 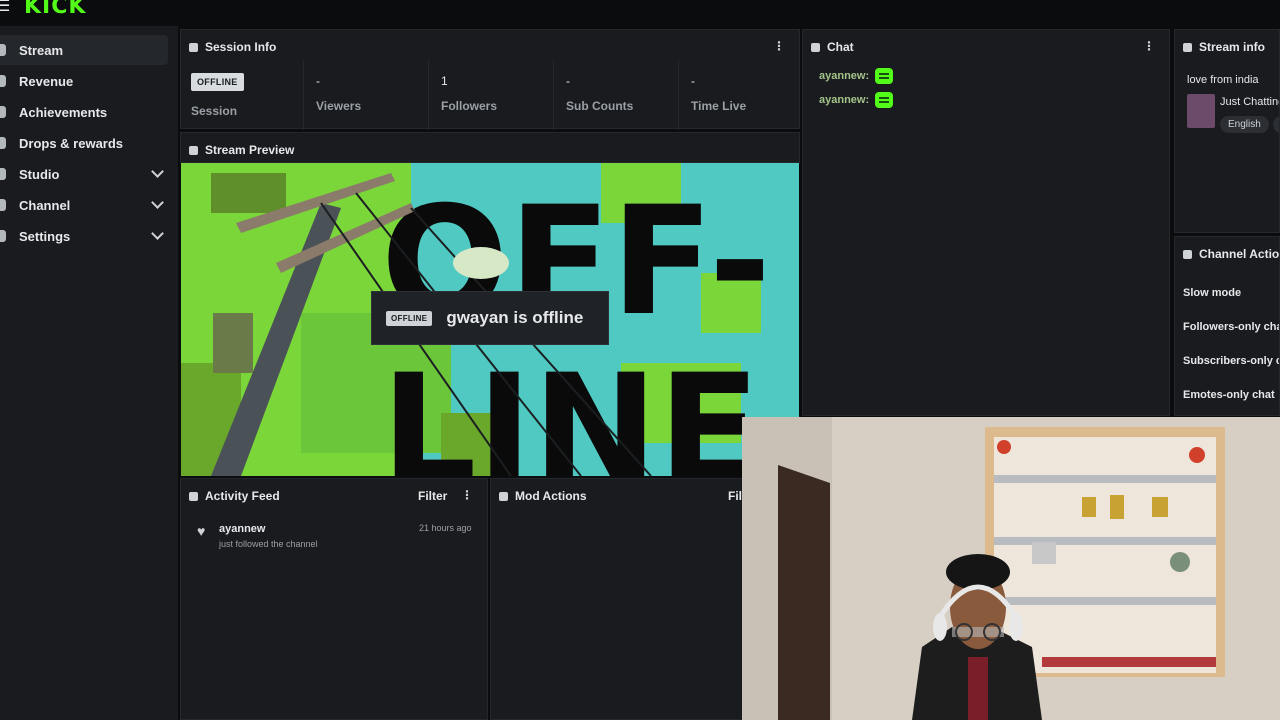 I want to click on panel-title: Activity Feed, so click(x=234, y=496).